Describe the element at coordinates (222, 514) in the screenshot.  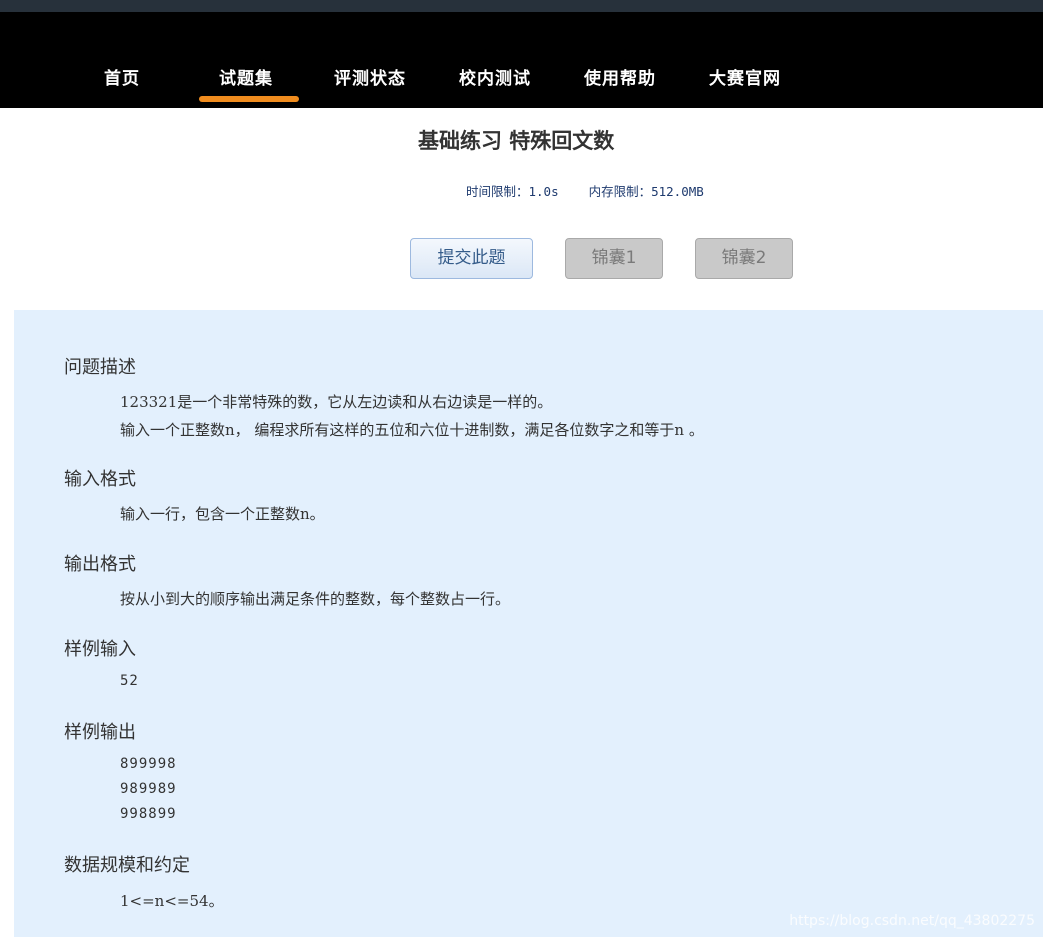
I see `input-format-text: 输入一行，包含一个正整数n。` at that location.